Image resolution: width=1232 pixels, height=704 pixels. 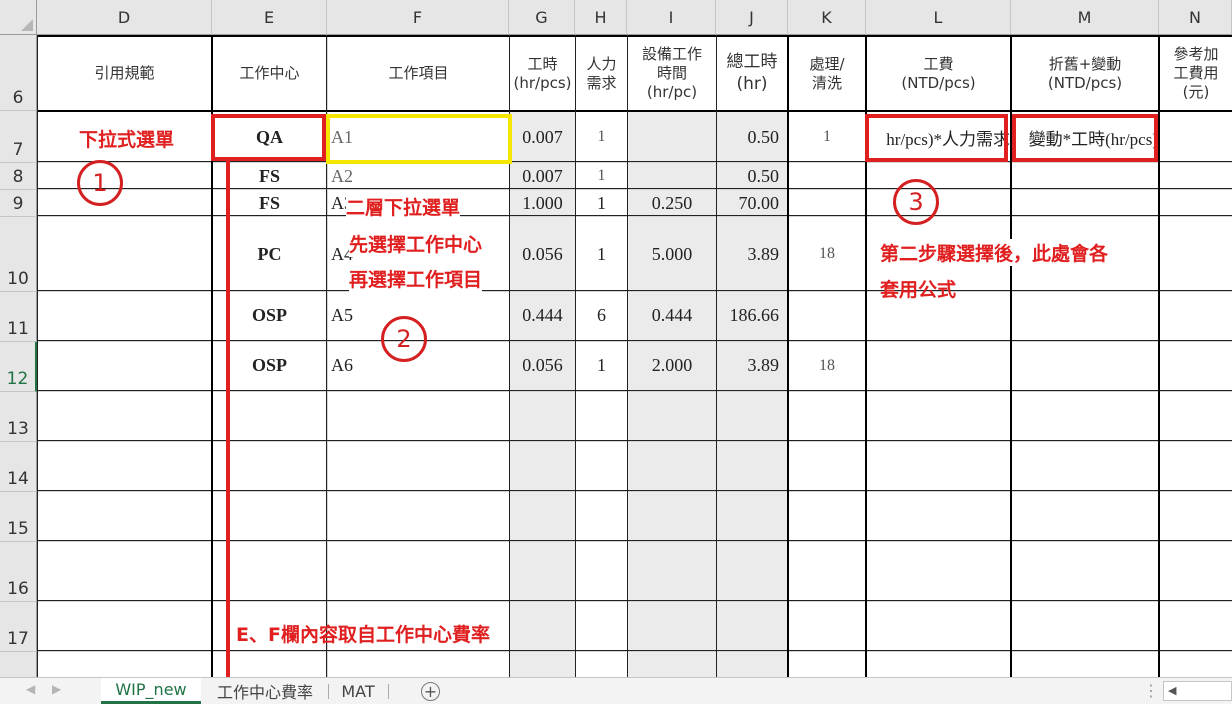 What do you see at coordinates (124, 73) in the screenshot?
I see `header-reference-spec: 引用規範` at bounding box center [124, 73].